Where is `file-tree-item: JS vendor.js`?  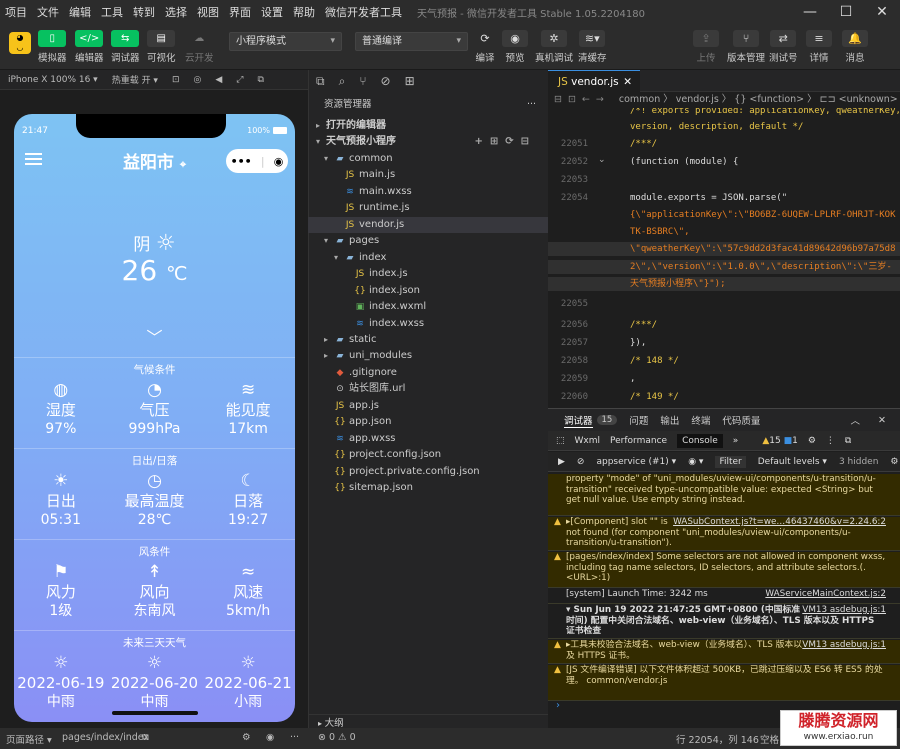 file-tree-item: JS vendor.js is located at coordinates (428, 225).